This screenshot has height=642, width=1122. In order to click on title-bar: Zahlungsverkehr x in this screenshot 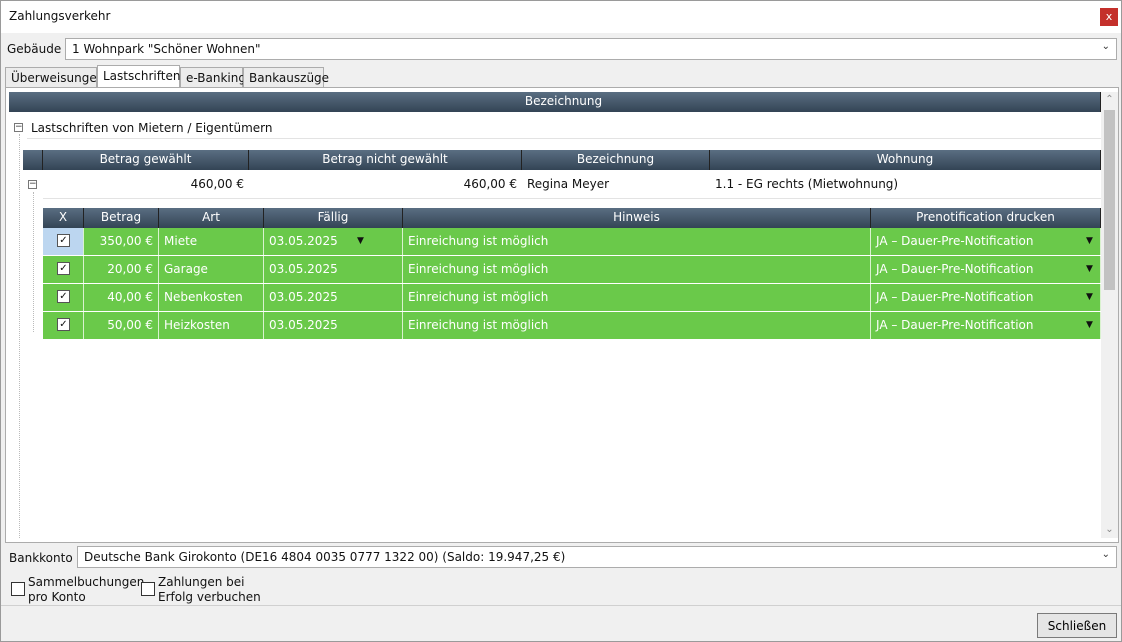, I will do `click(561, 17)`.